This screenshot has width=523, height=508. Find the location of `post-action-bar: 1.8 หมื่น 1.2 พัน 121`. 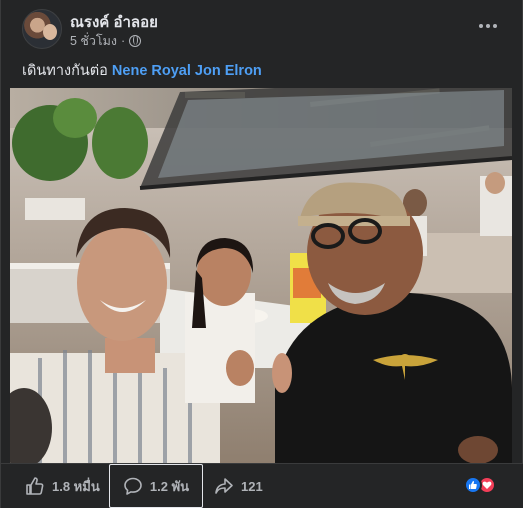

post-action-bar: 1.8 หมื่น 1.2 พัน 121 is located at coordinates (262, 485).